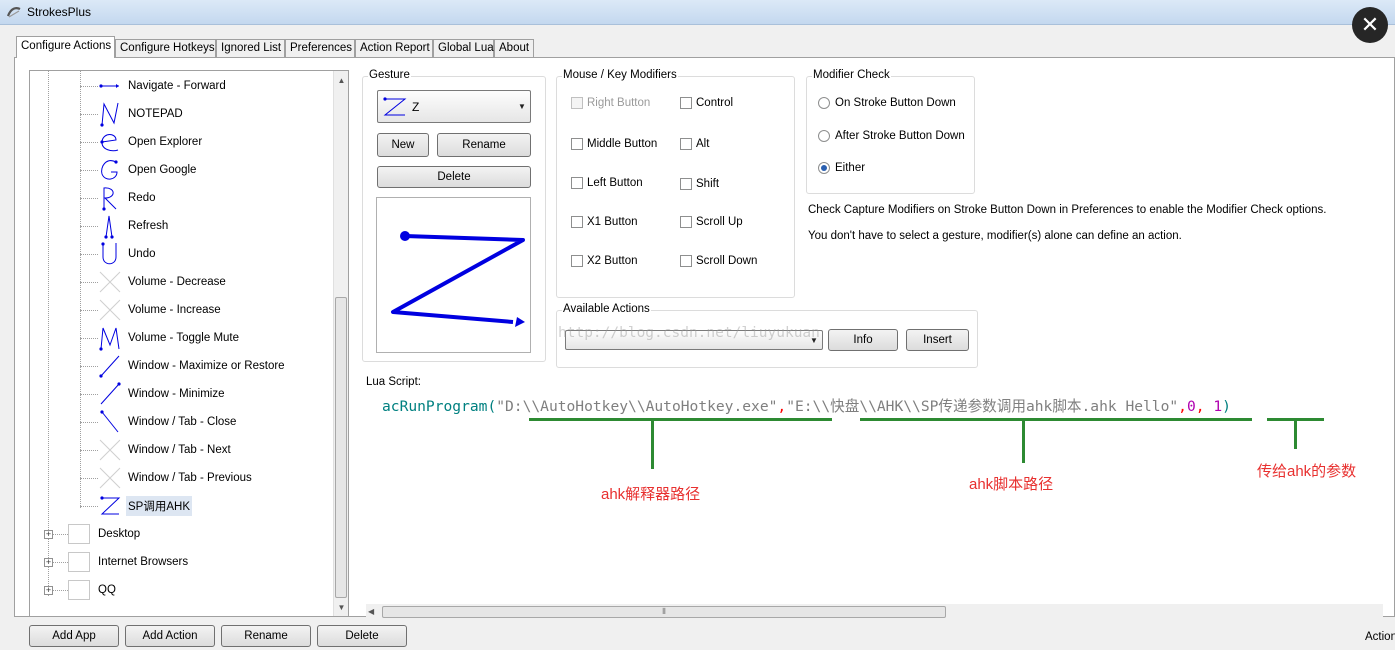  Describe the element at coordinates (708, 184) in the screenshot. I see `checkbox-label: Shift` at that location.